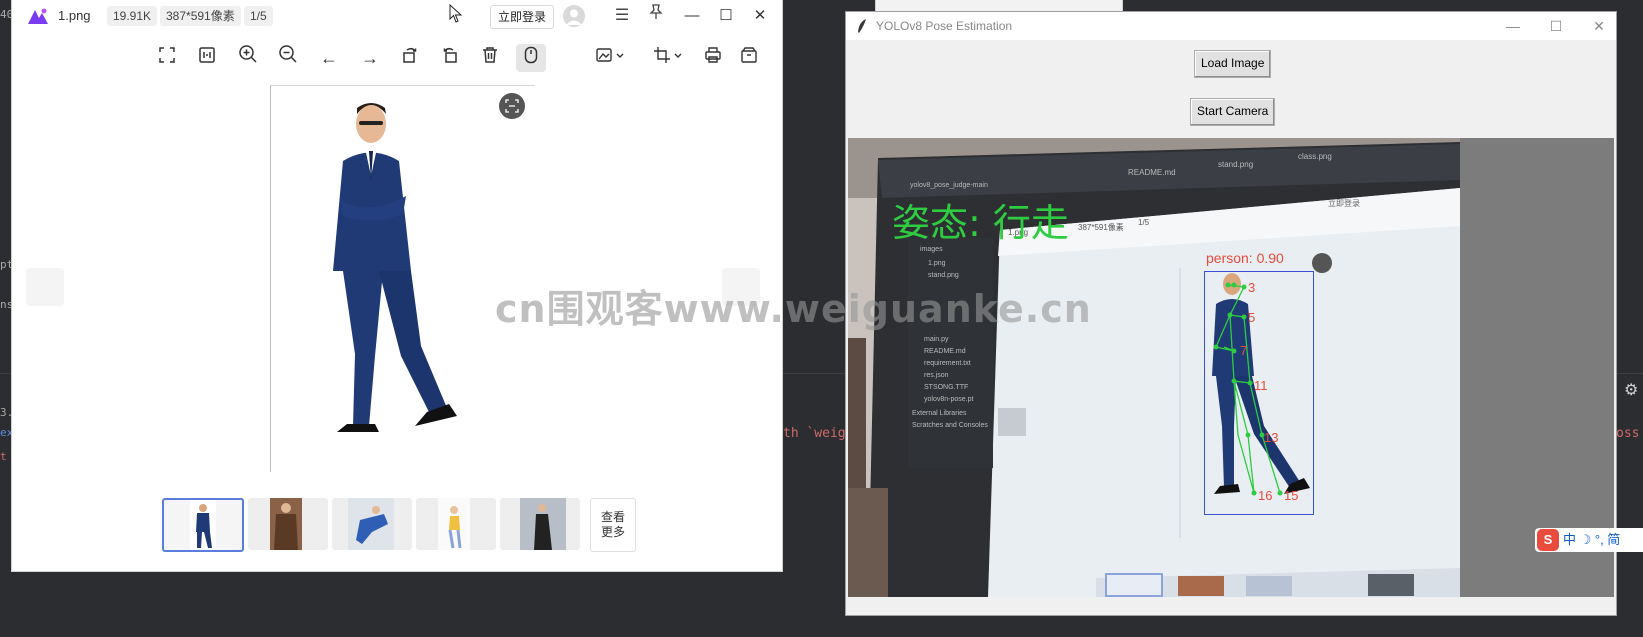  I want to click on gear-icon: ⚙, so click(1631, 390).